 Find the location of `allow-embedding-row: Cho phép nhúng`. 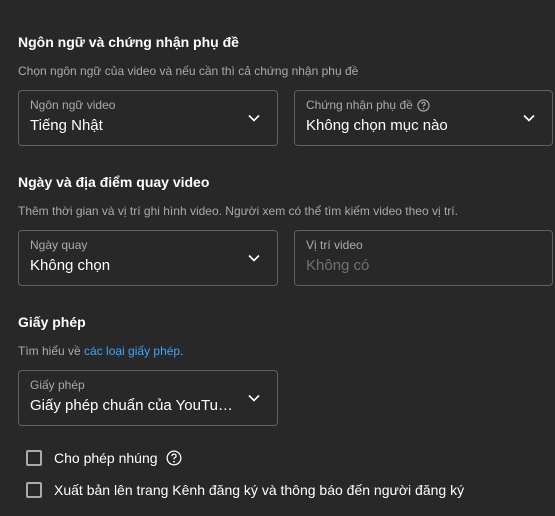

allow-embedding-row: Cho phép nhúng is located at coordinates (118, 458).